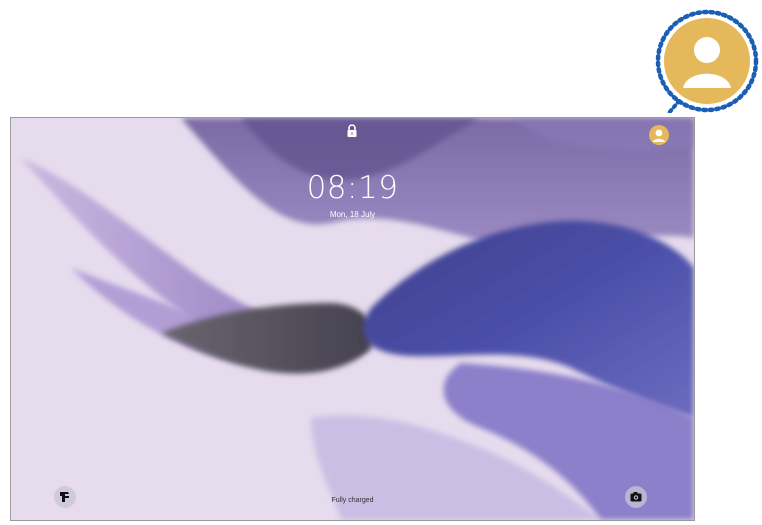  I want to click on profile-callout-highlight, so click(707, 61).